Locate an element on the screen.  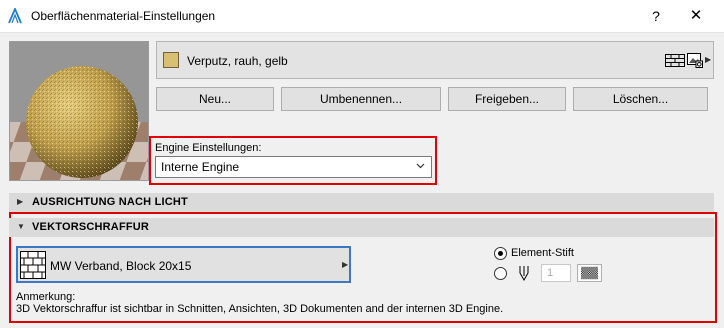
title-bar: Oberflächenmaterial-Einstellungen ? ✕ is located at coordinates (362, 16).